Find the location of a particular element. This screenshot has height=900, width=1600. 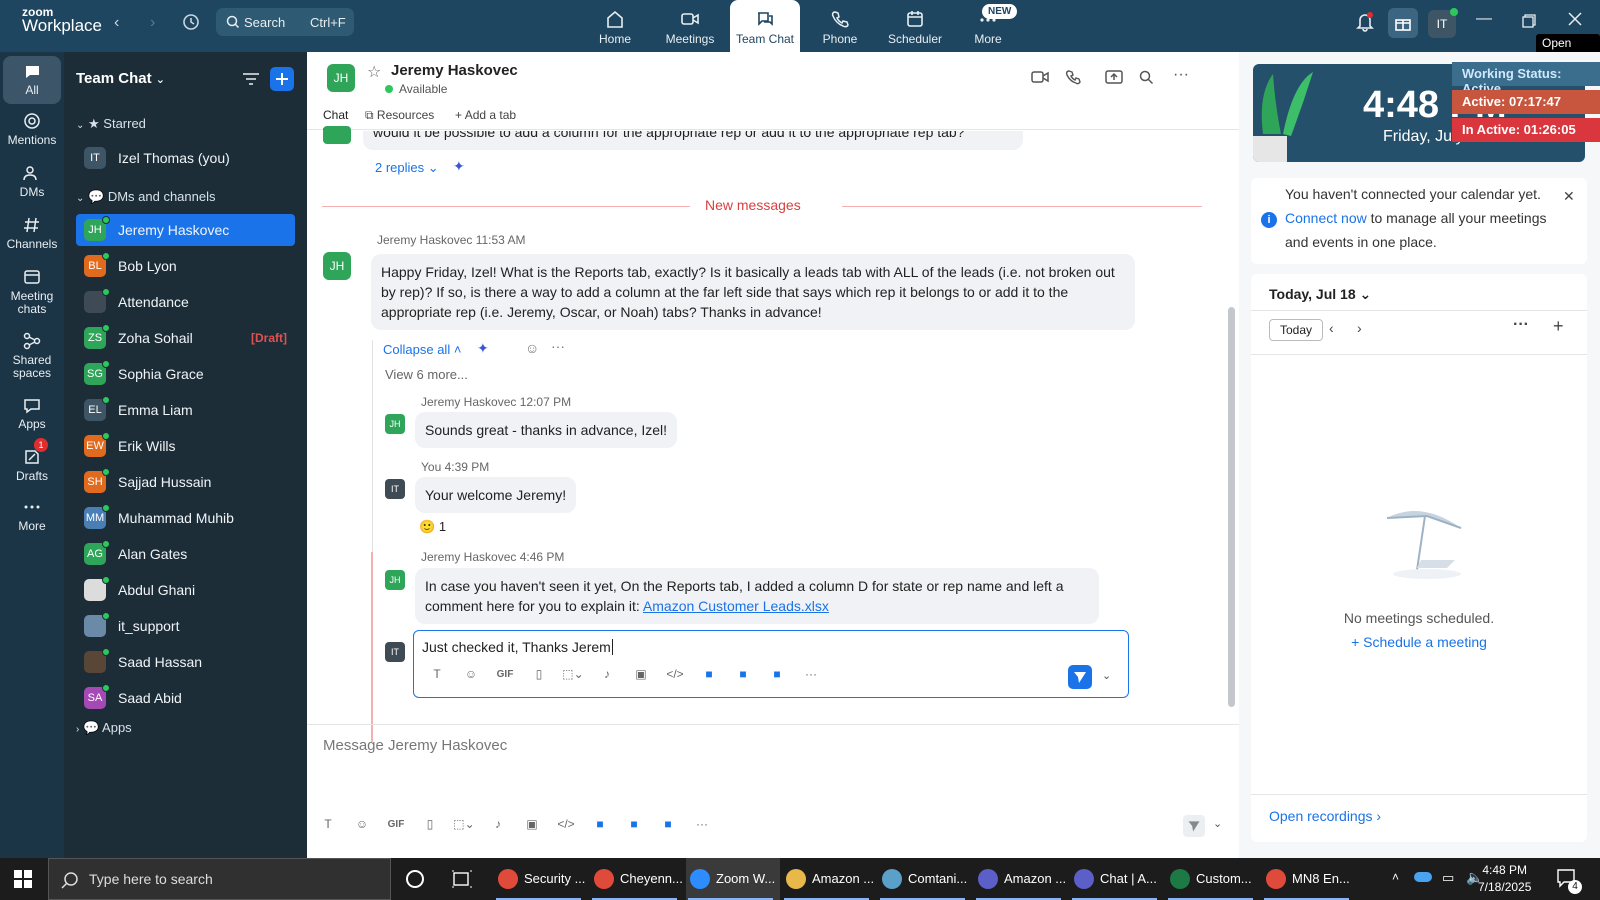

video-message-icon: ▣ is located at coordinates (641, 674).